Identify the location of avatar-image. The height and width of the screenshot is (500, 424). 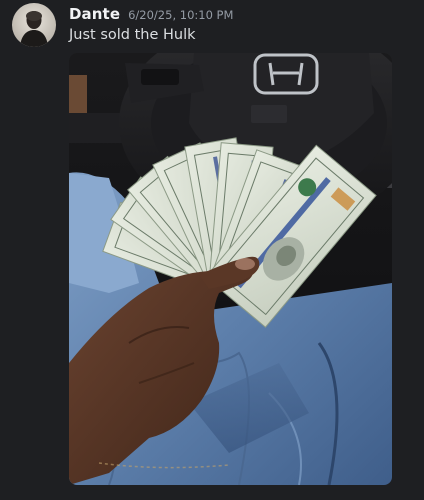
(34, 25).